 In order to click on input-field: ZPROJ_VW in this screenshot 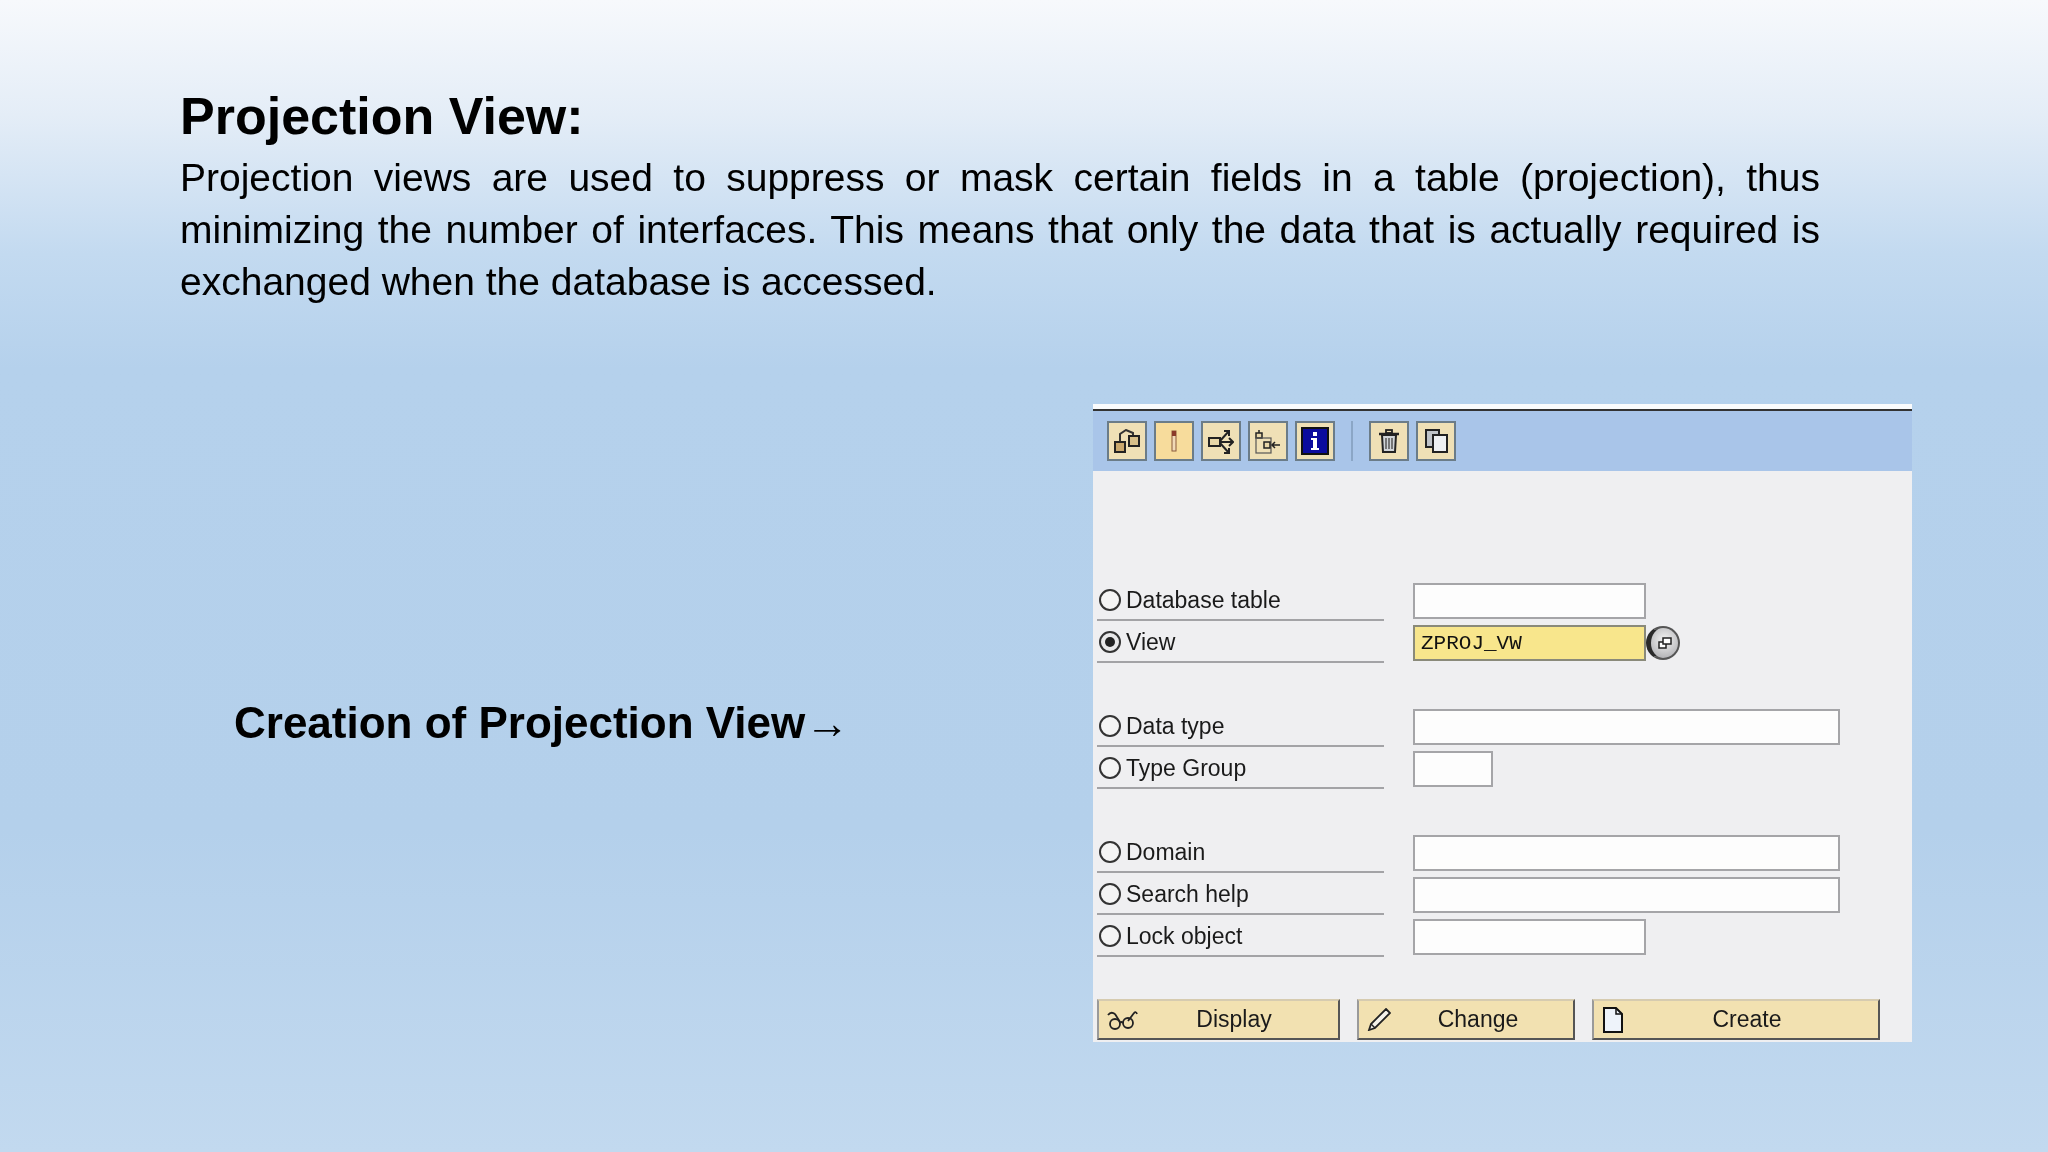, I will do `click(1529, 643)`.